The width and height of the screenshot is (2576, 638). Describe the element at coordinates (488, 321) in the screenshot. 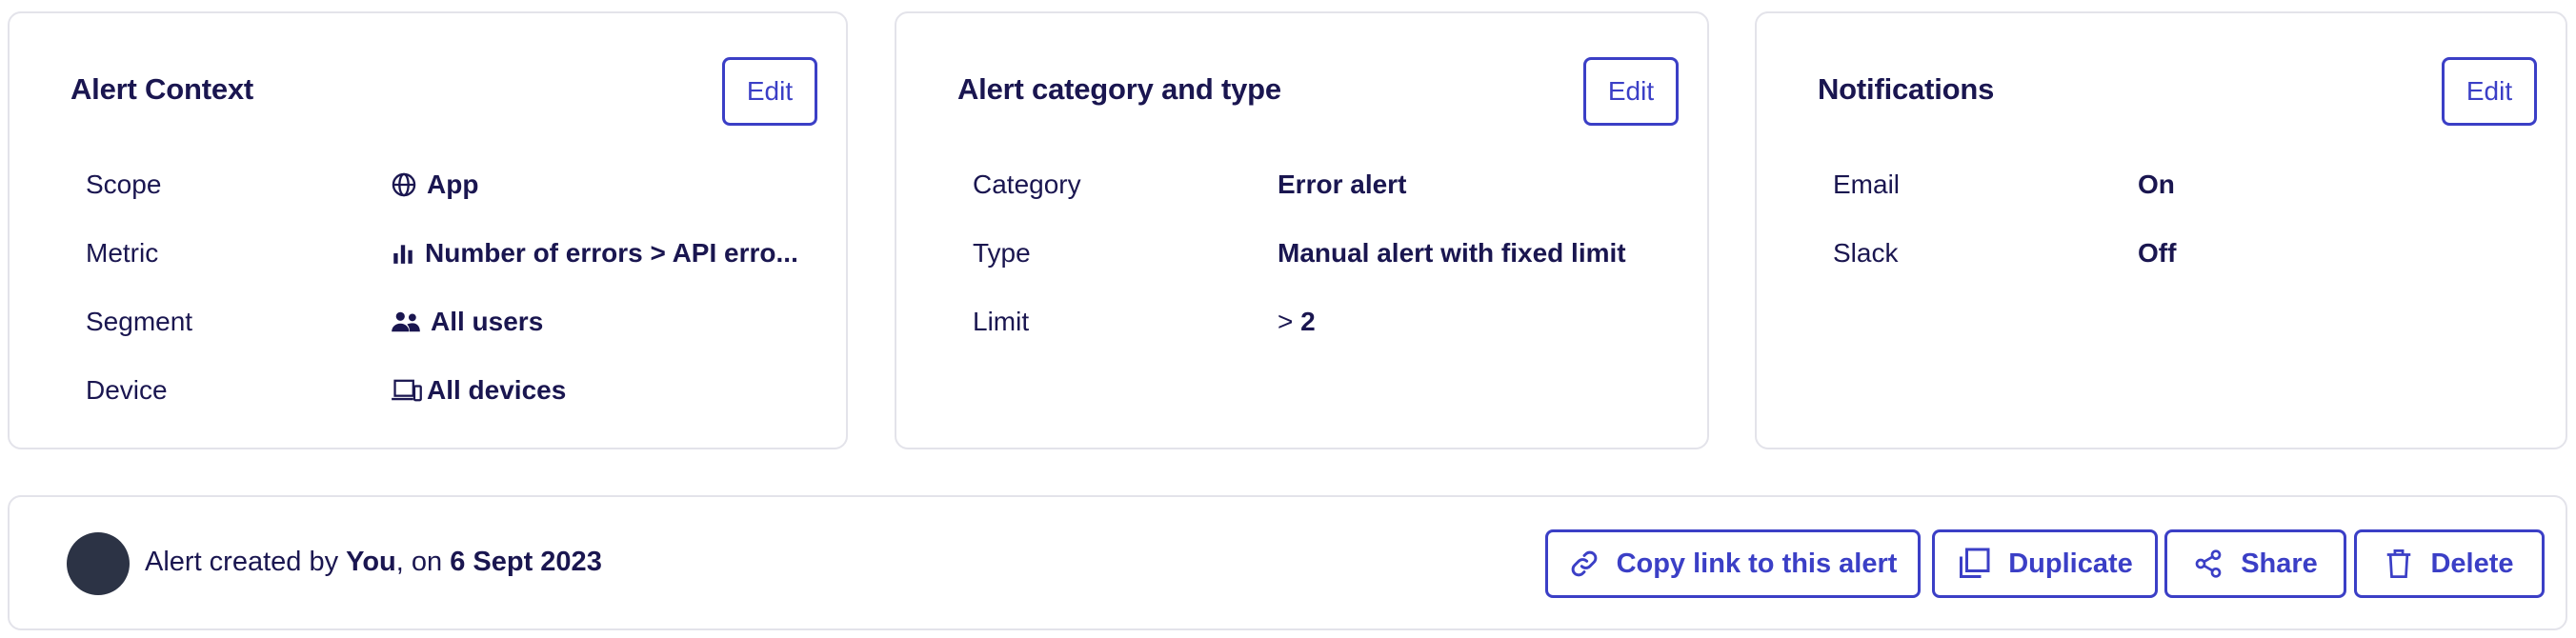

I see `segment-value-text: All users` at that location.